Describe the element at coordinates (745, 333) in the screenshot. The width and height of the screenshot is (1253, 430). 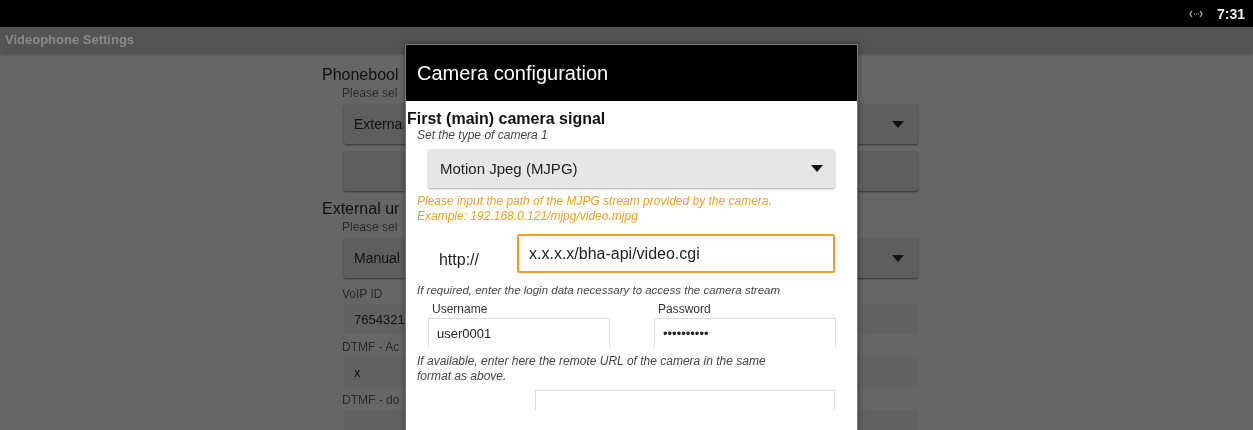
I see `password-field: ••••••••••` at that location.